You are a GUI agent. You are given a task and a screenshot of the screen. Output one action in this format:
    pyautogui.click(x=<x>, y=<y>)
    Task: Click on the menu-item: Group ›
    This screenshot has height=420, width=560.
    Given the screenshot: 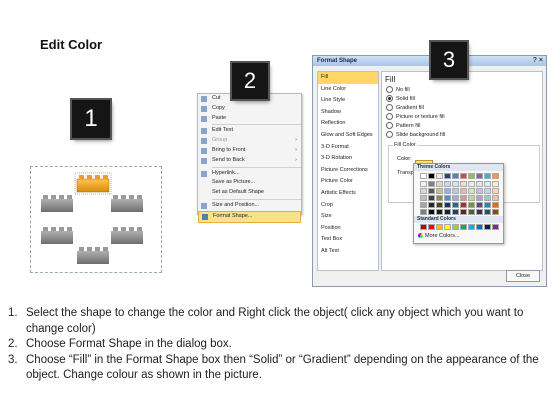 What is the action you would take?
    pyautogui.click(x=249, y=141)
    